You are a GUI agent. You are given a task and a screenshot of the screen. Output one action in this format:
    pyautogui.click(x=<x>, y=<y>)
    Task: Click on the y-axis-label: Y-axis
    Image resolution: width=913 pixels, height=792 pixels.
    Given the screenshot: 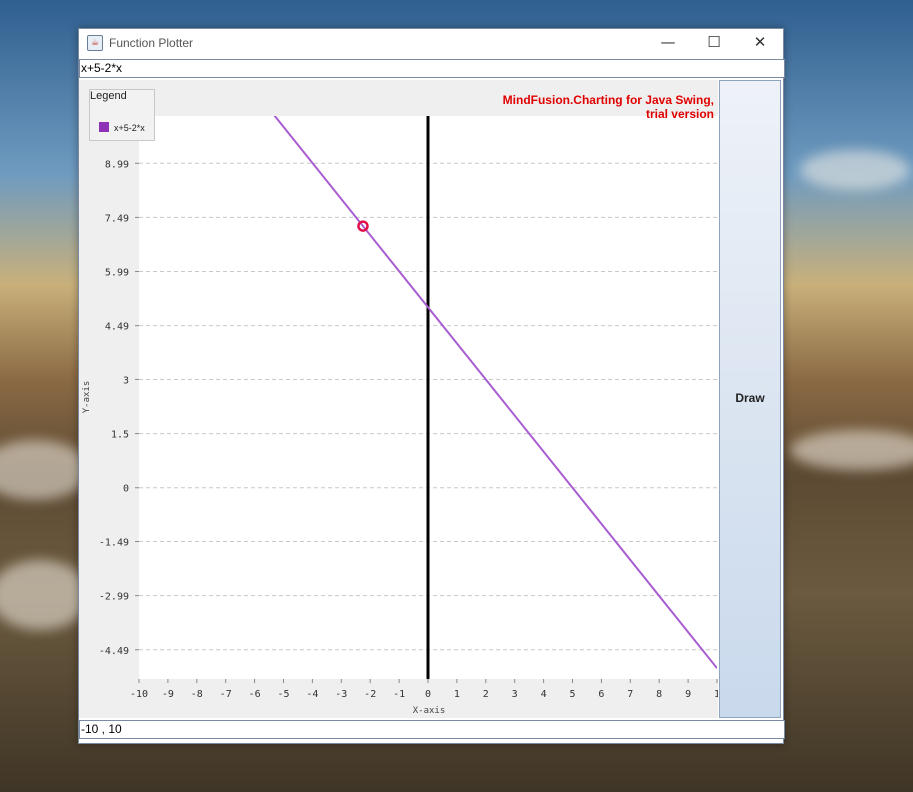 What is the action you would take?
    pyautogui.click(x=87, y=397)
    